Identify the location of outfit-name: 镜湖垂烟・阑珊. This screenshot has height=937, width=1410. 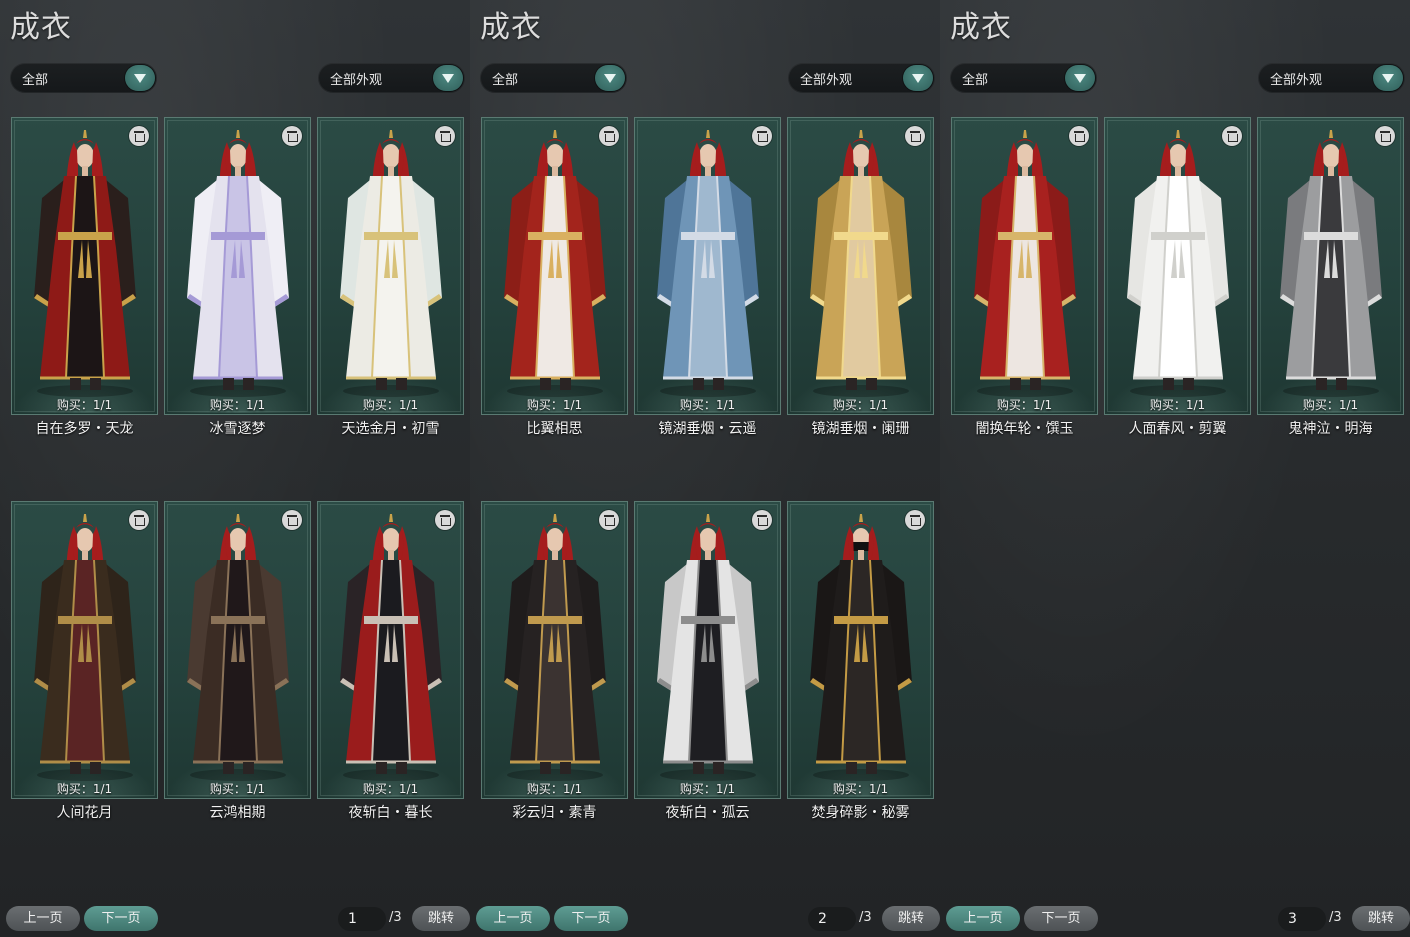
(860, 429).